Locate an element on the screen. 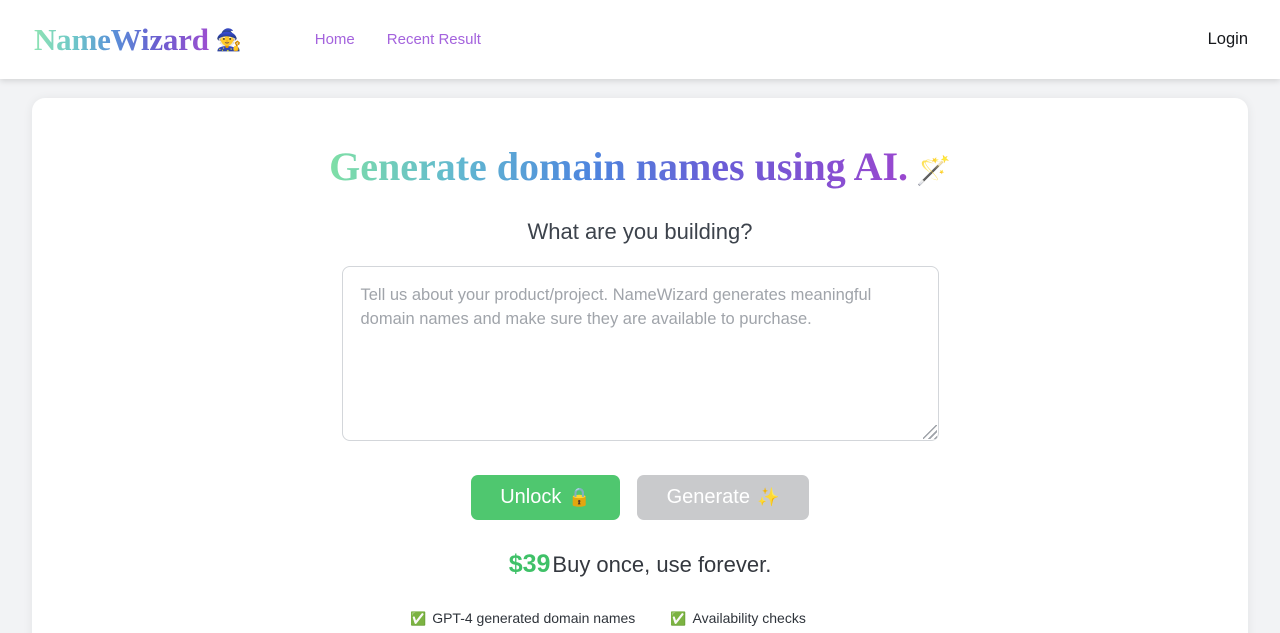 This screenshot has height=633, width=1280. pricing-line: $39Buy once, use forever. is located at coordinates (640, 564).